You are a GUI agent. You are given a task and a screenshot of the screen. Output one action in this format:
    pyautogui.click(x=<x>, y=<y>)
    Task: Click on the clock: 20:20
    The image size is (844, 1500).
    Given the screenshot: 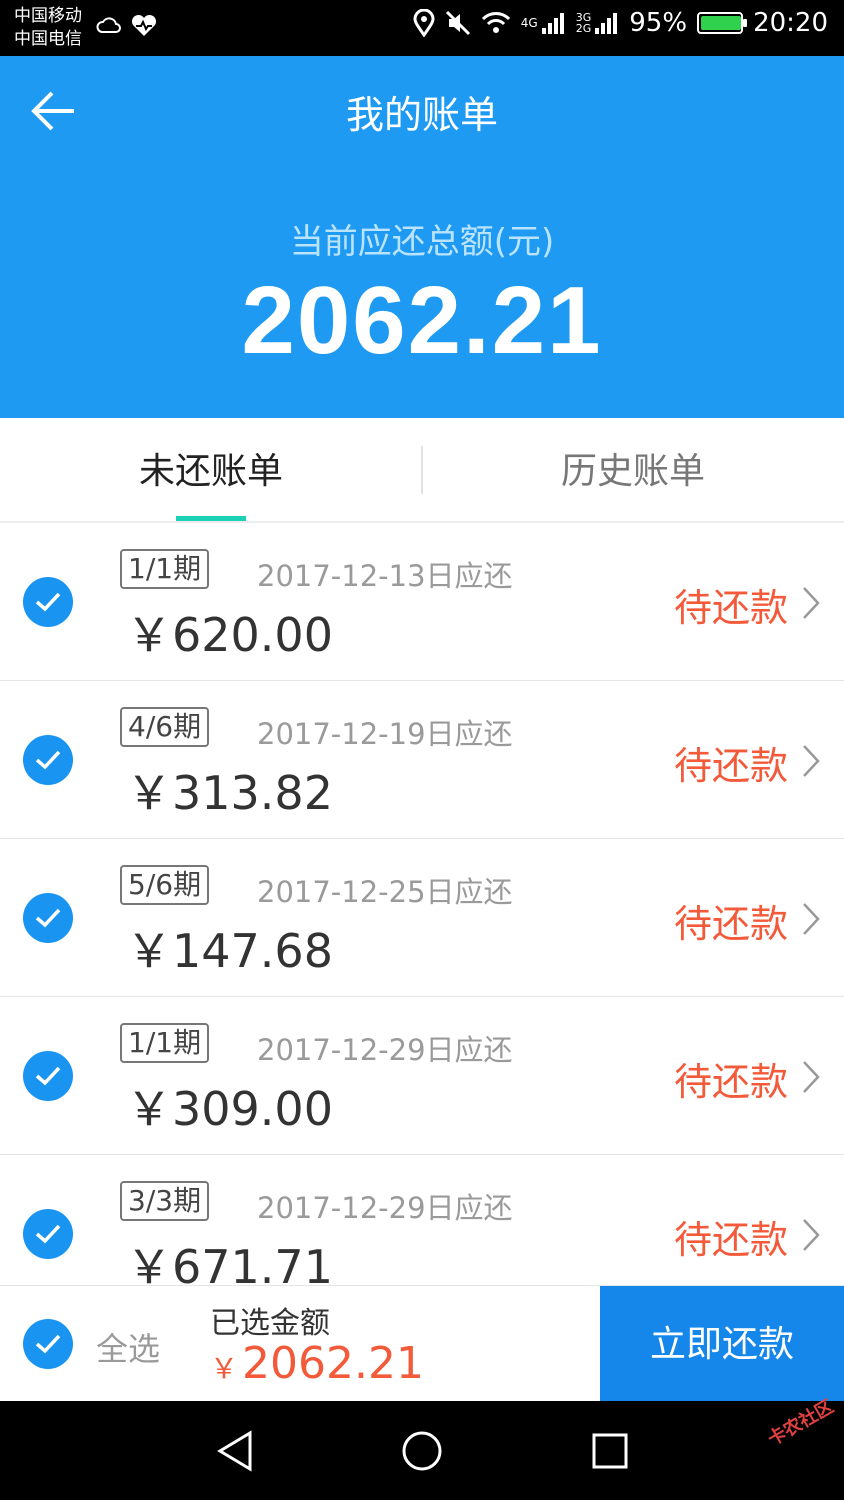 What is the action you would take?
    pyautogui.click(x=790, y=23)
    